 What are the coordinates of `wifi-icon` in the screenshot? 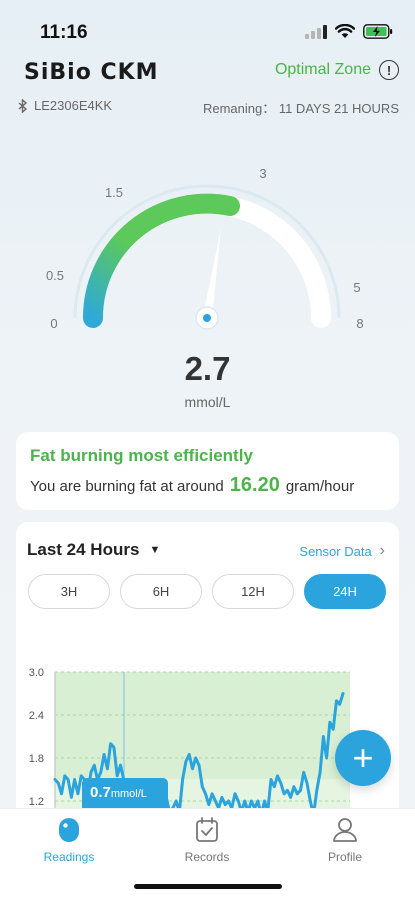 It's located at (345, 31).